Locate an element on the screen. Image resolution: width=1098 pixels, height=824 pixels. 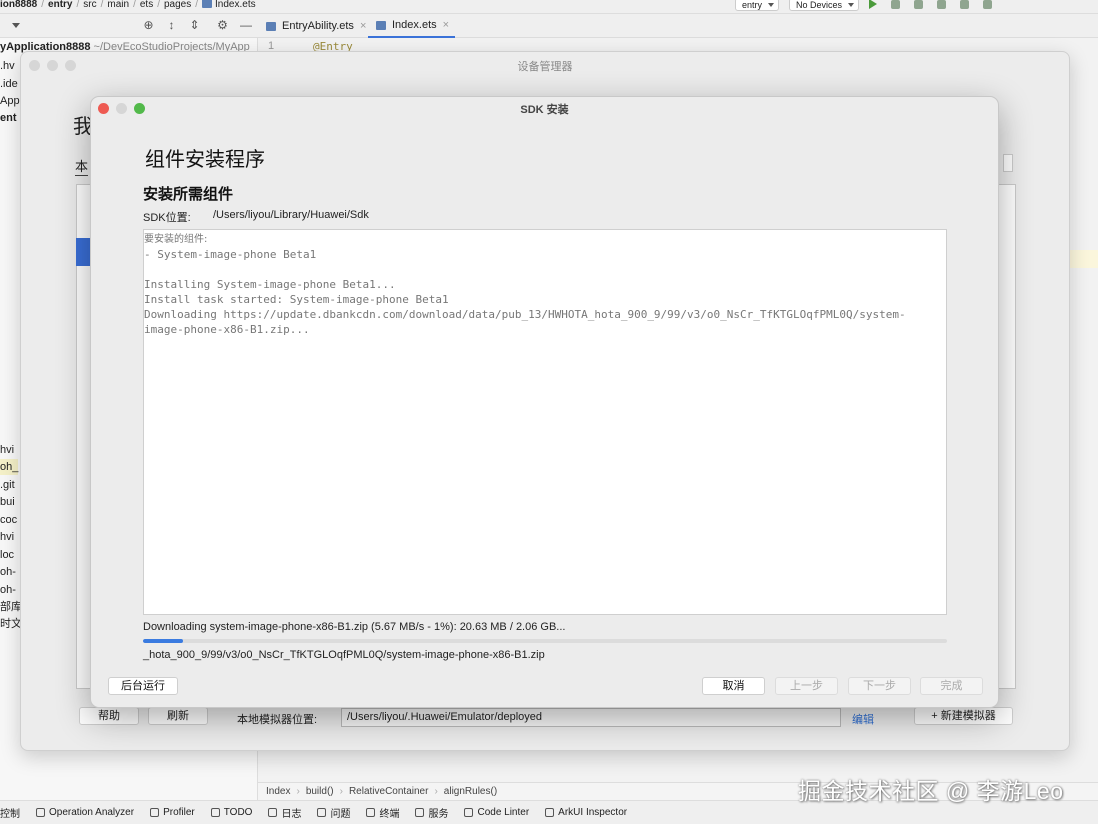
refresh-button: 刷新 is located at coordinates (178, 716).